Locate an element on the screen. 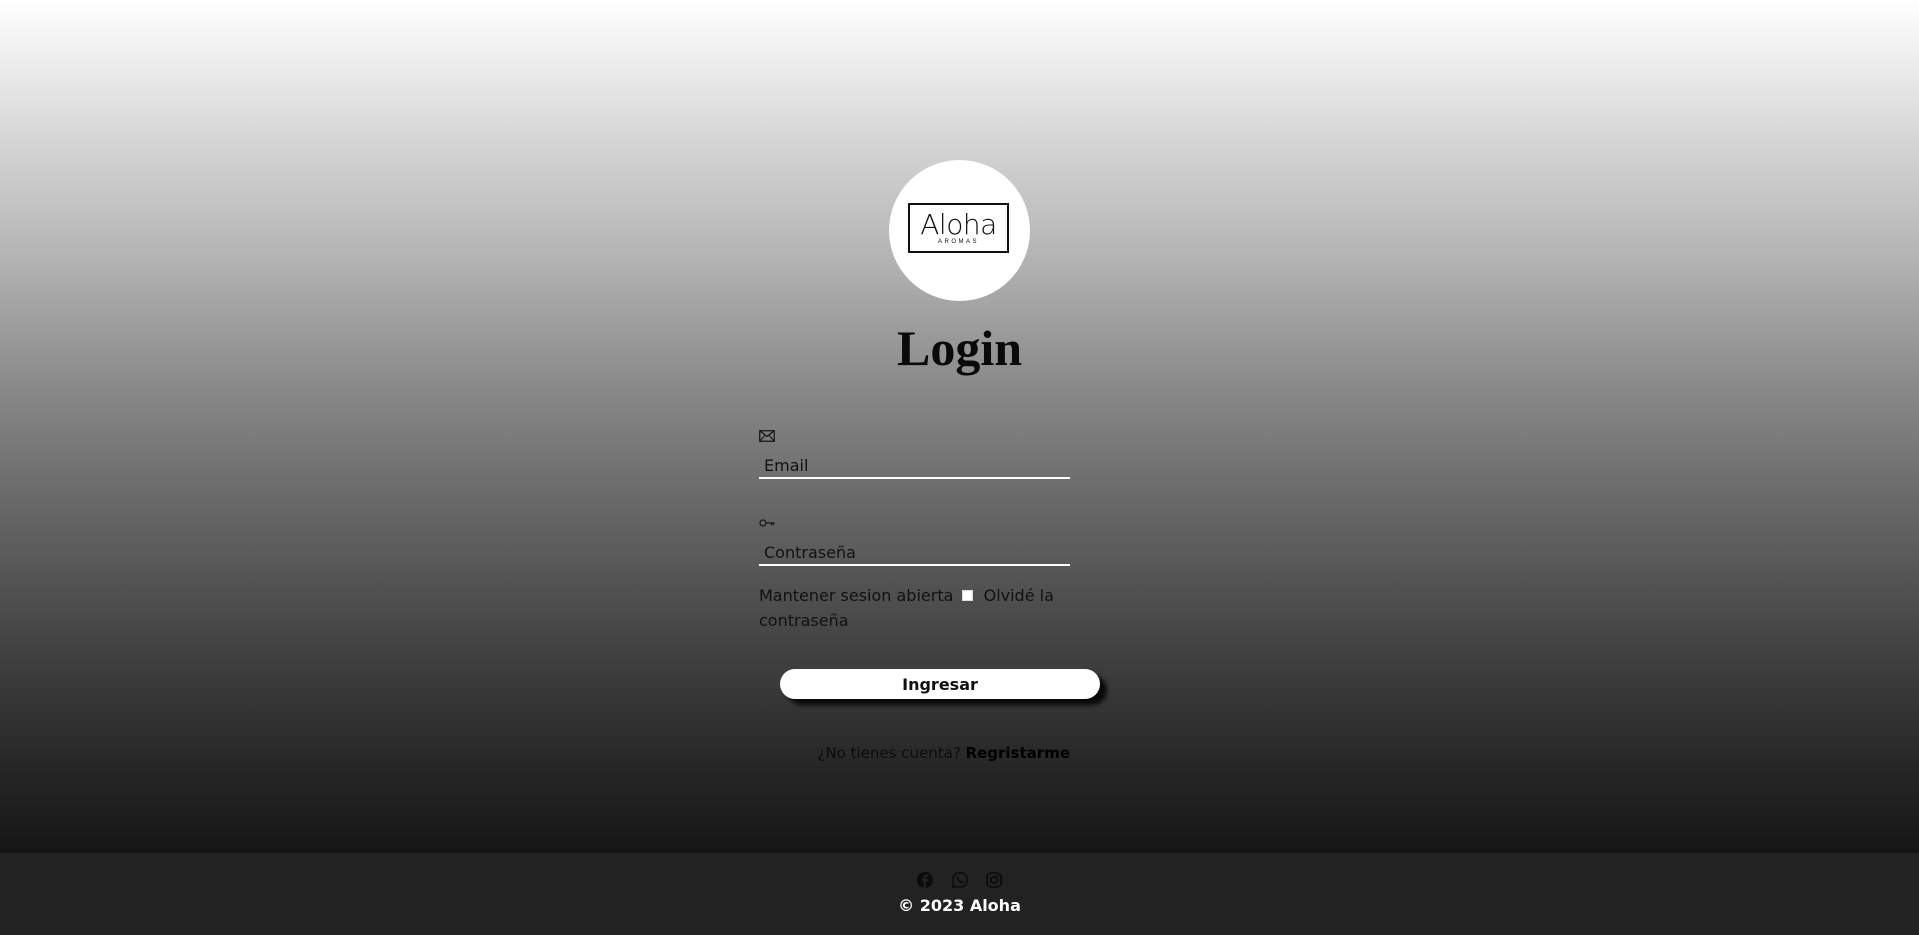 Image resolution: width=1919 pixels, height=935 pixels. key-icon is located at coordinates (768, 523).